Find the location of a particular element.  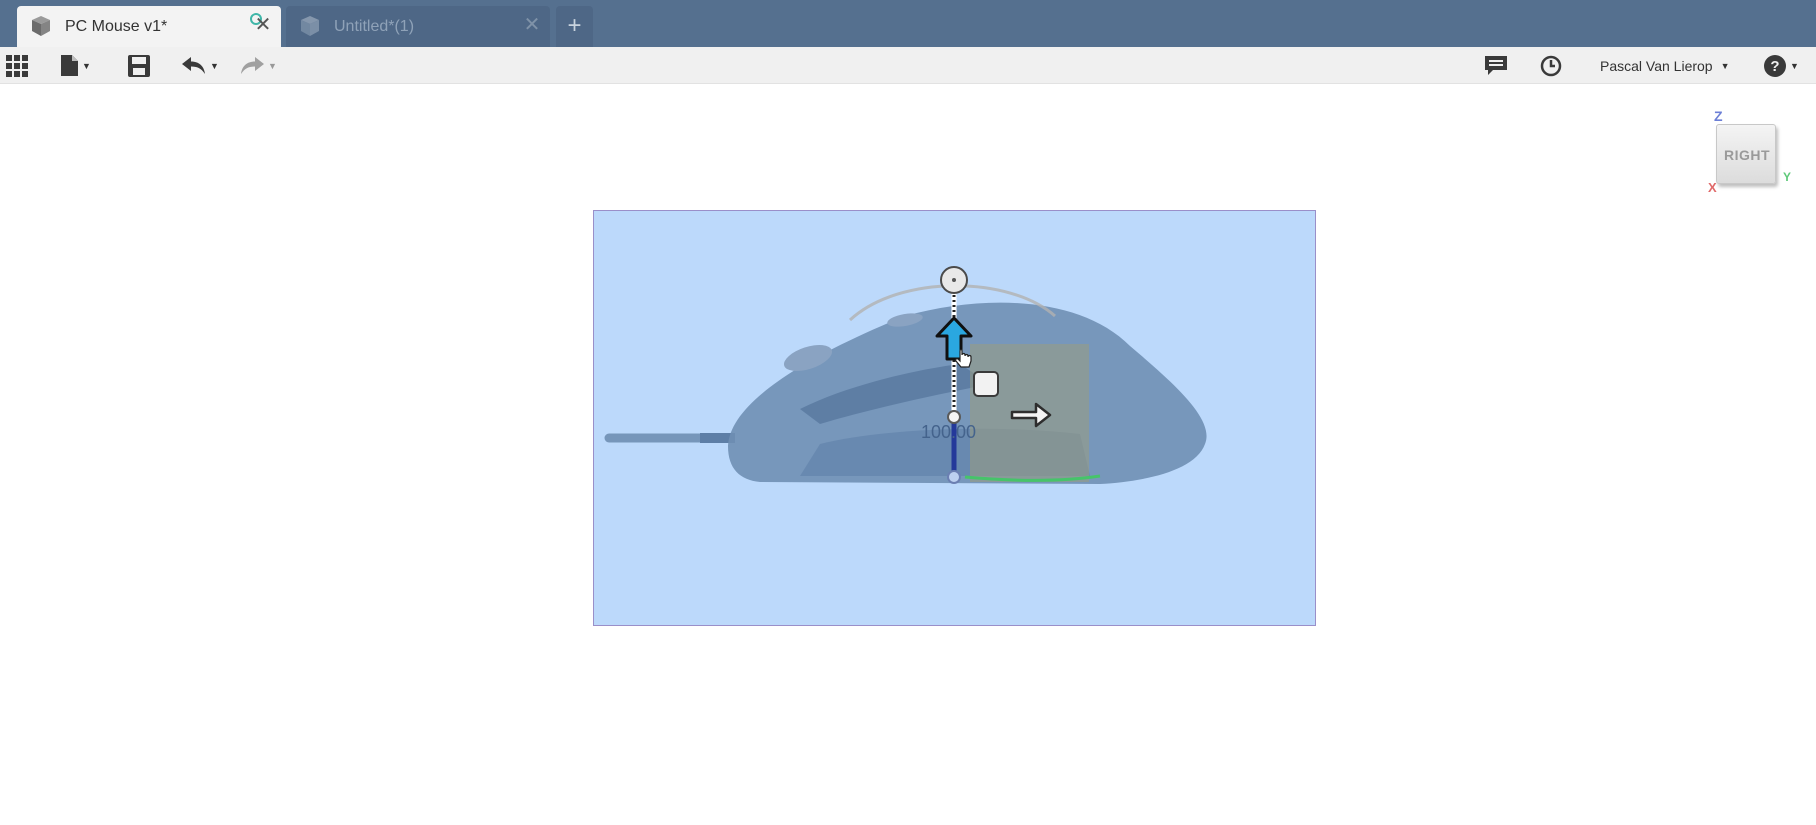

axis-y-label: Y is located at coordinates (1787, 177).